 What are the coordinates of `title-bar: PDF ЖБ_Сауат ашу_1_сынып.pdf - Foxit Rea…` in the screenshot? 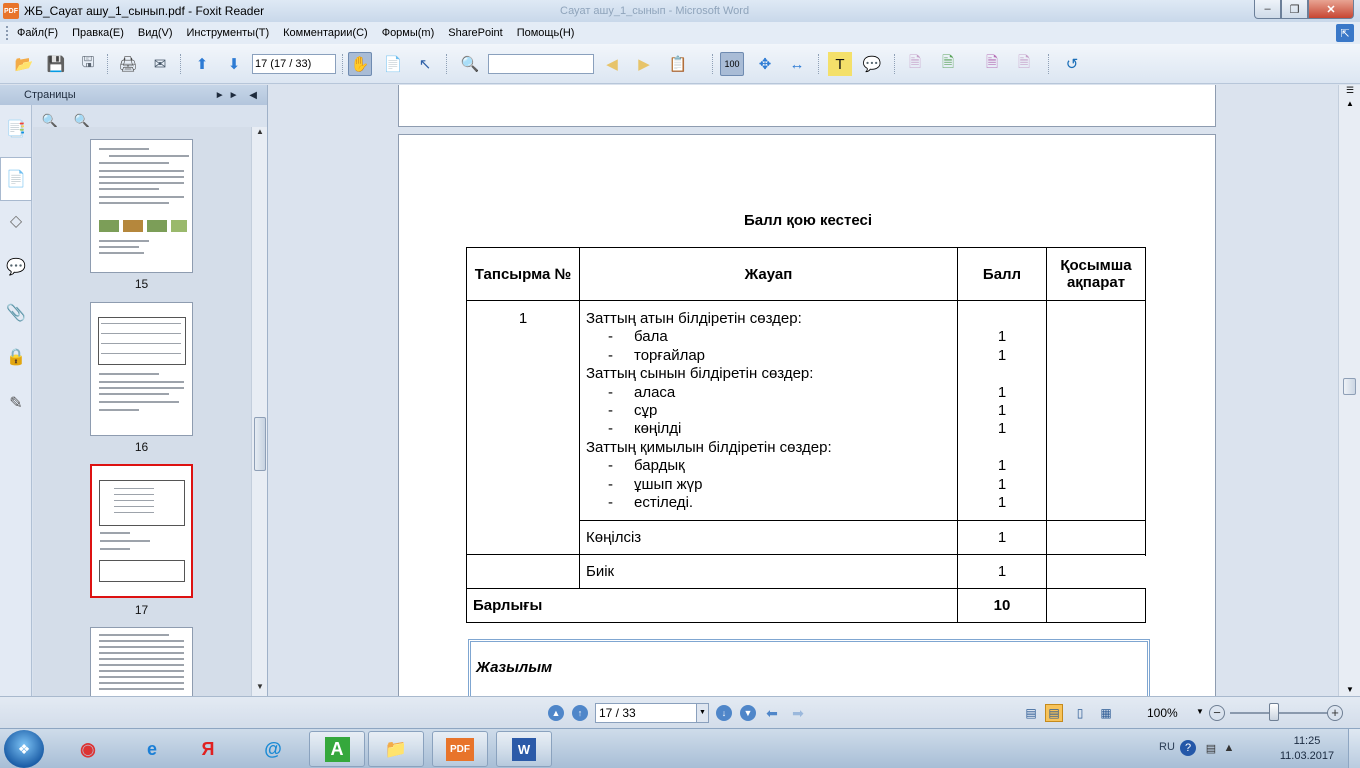 It's located at (680, 11).